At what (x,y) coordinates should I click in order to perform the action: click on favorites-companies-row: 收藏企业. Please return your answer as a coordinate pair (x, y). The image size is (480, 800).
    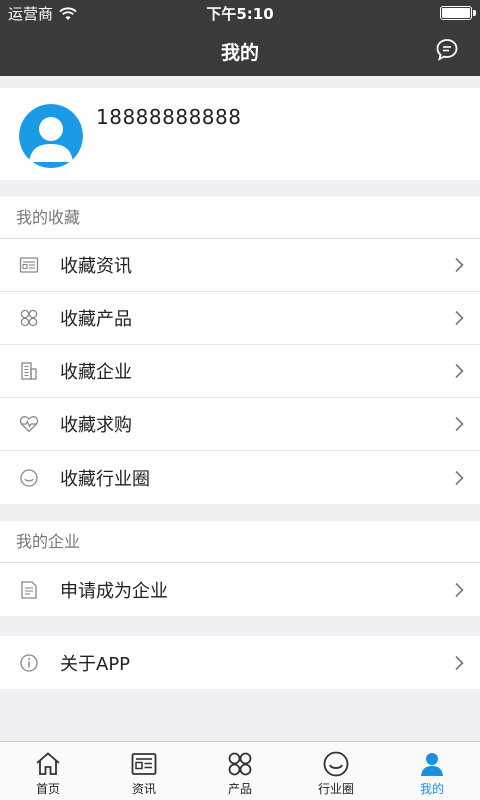
    Looking at the image, I should click on (240, 371).